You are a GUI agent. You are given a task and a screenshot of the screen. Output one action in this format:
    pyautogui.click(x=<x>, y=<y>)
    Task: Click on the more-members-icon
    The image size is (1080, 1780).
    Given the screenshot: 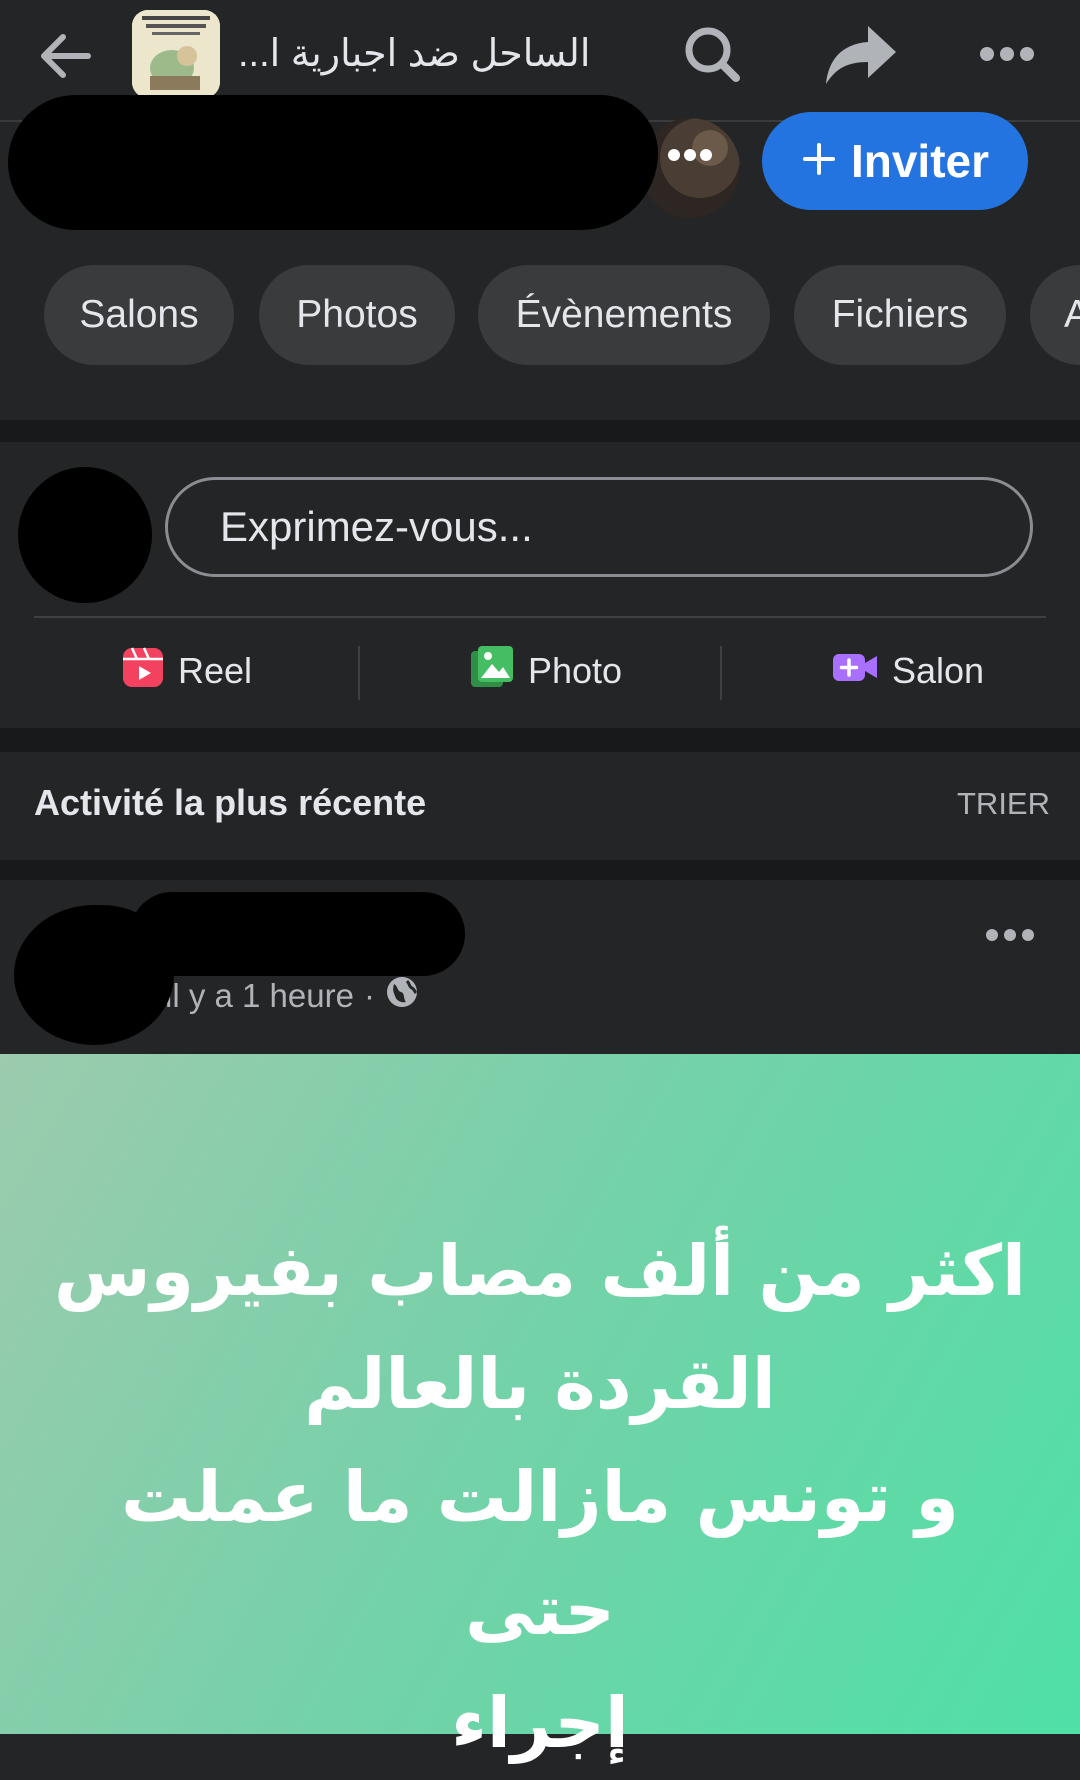 What is the action you would take?
    pyautogui.click(x=690, y=155)
    